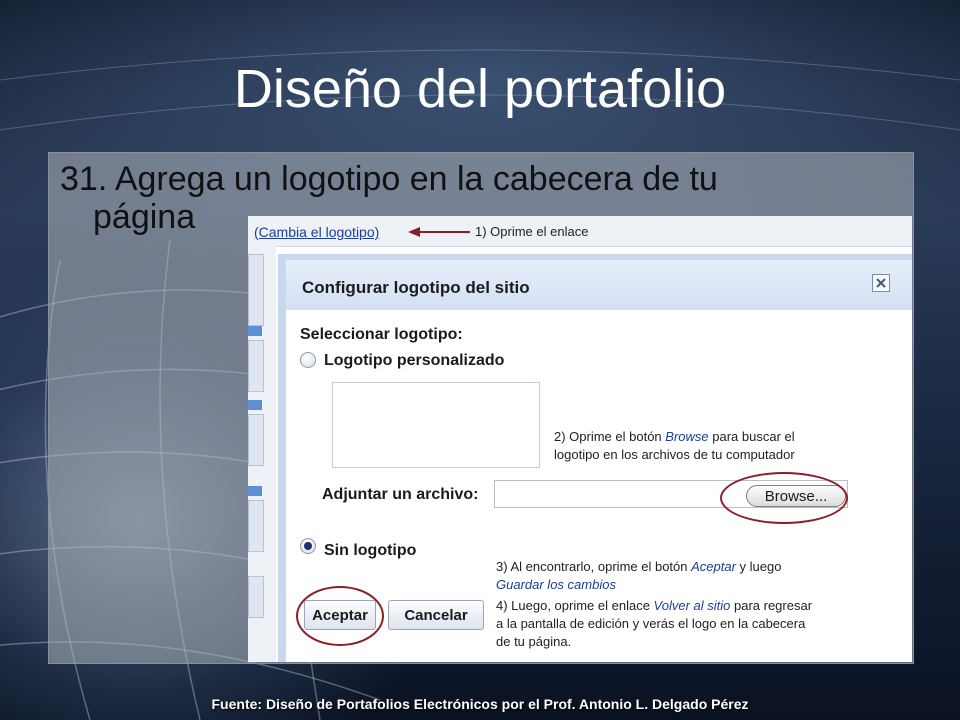  What do you see at coordinates (784, 498) in the screenshot?
I see `browse-highlight-ring` at bounding box center [784, 498].